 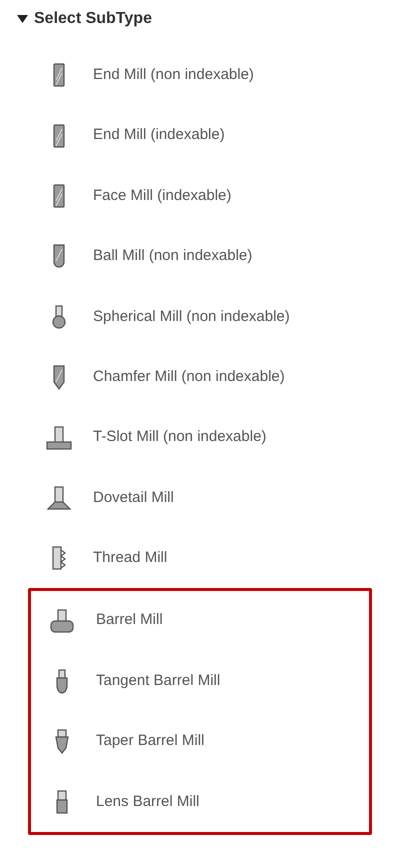 I want to click on subtype-label: End Mill (indexable), so click(x=159, y=135).